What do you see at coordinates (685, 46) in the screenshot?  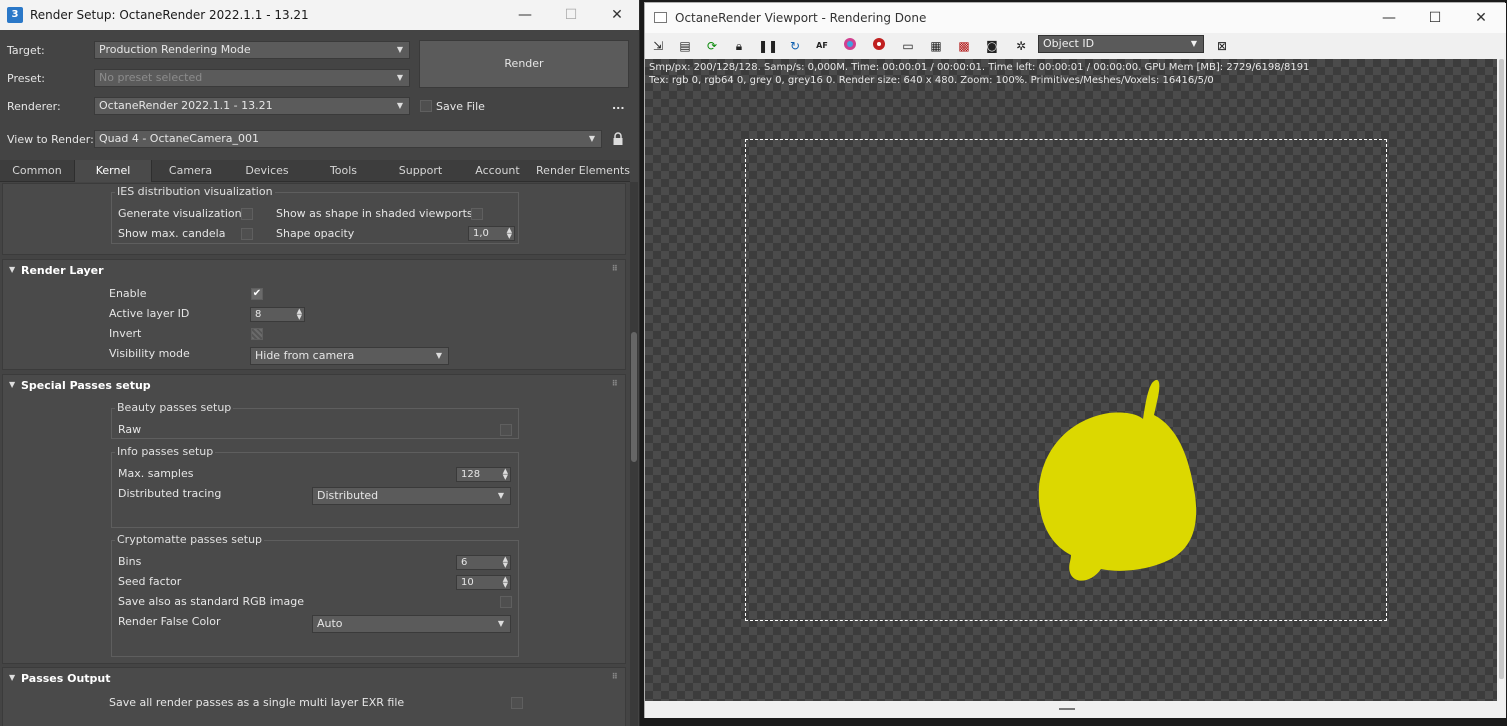 I see `clipboard-icon: ▤` at bounding box center [685, 46].